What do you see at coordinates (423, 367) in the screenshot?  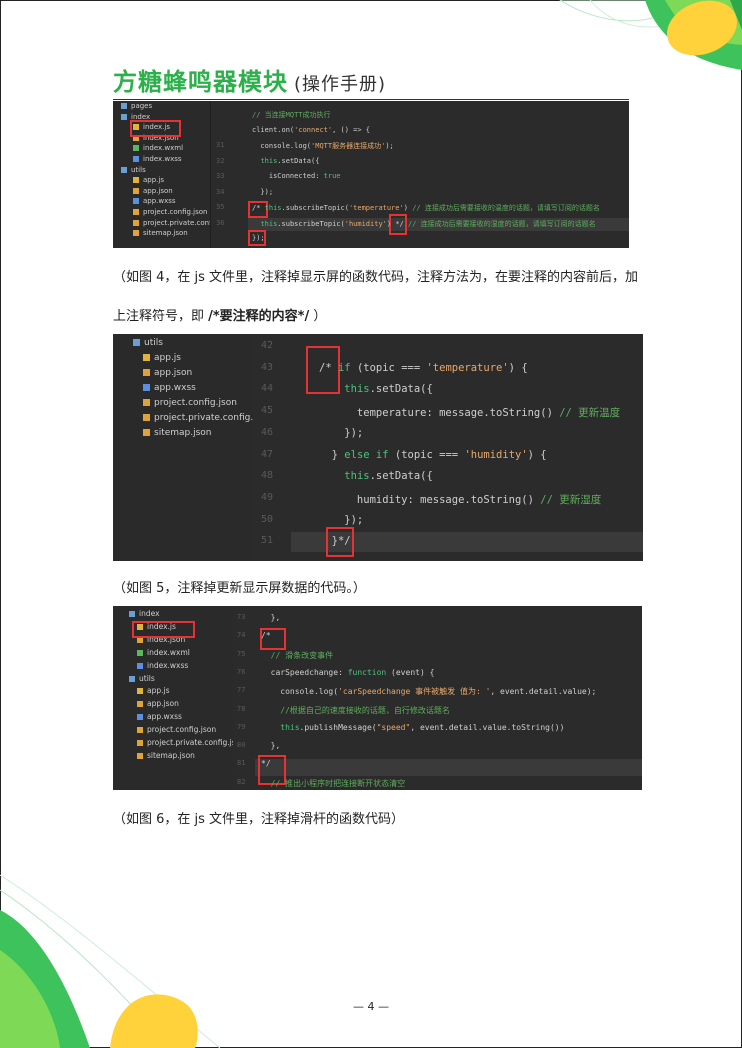 I see `code-line: /* if (topic === 'temperature') {` at bounding box center [423, 367].